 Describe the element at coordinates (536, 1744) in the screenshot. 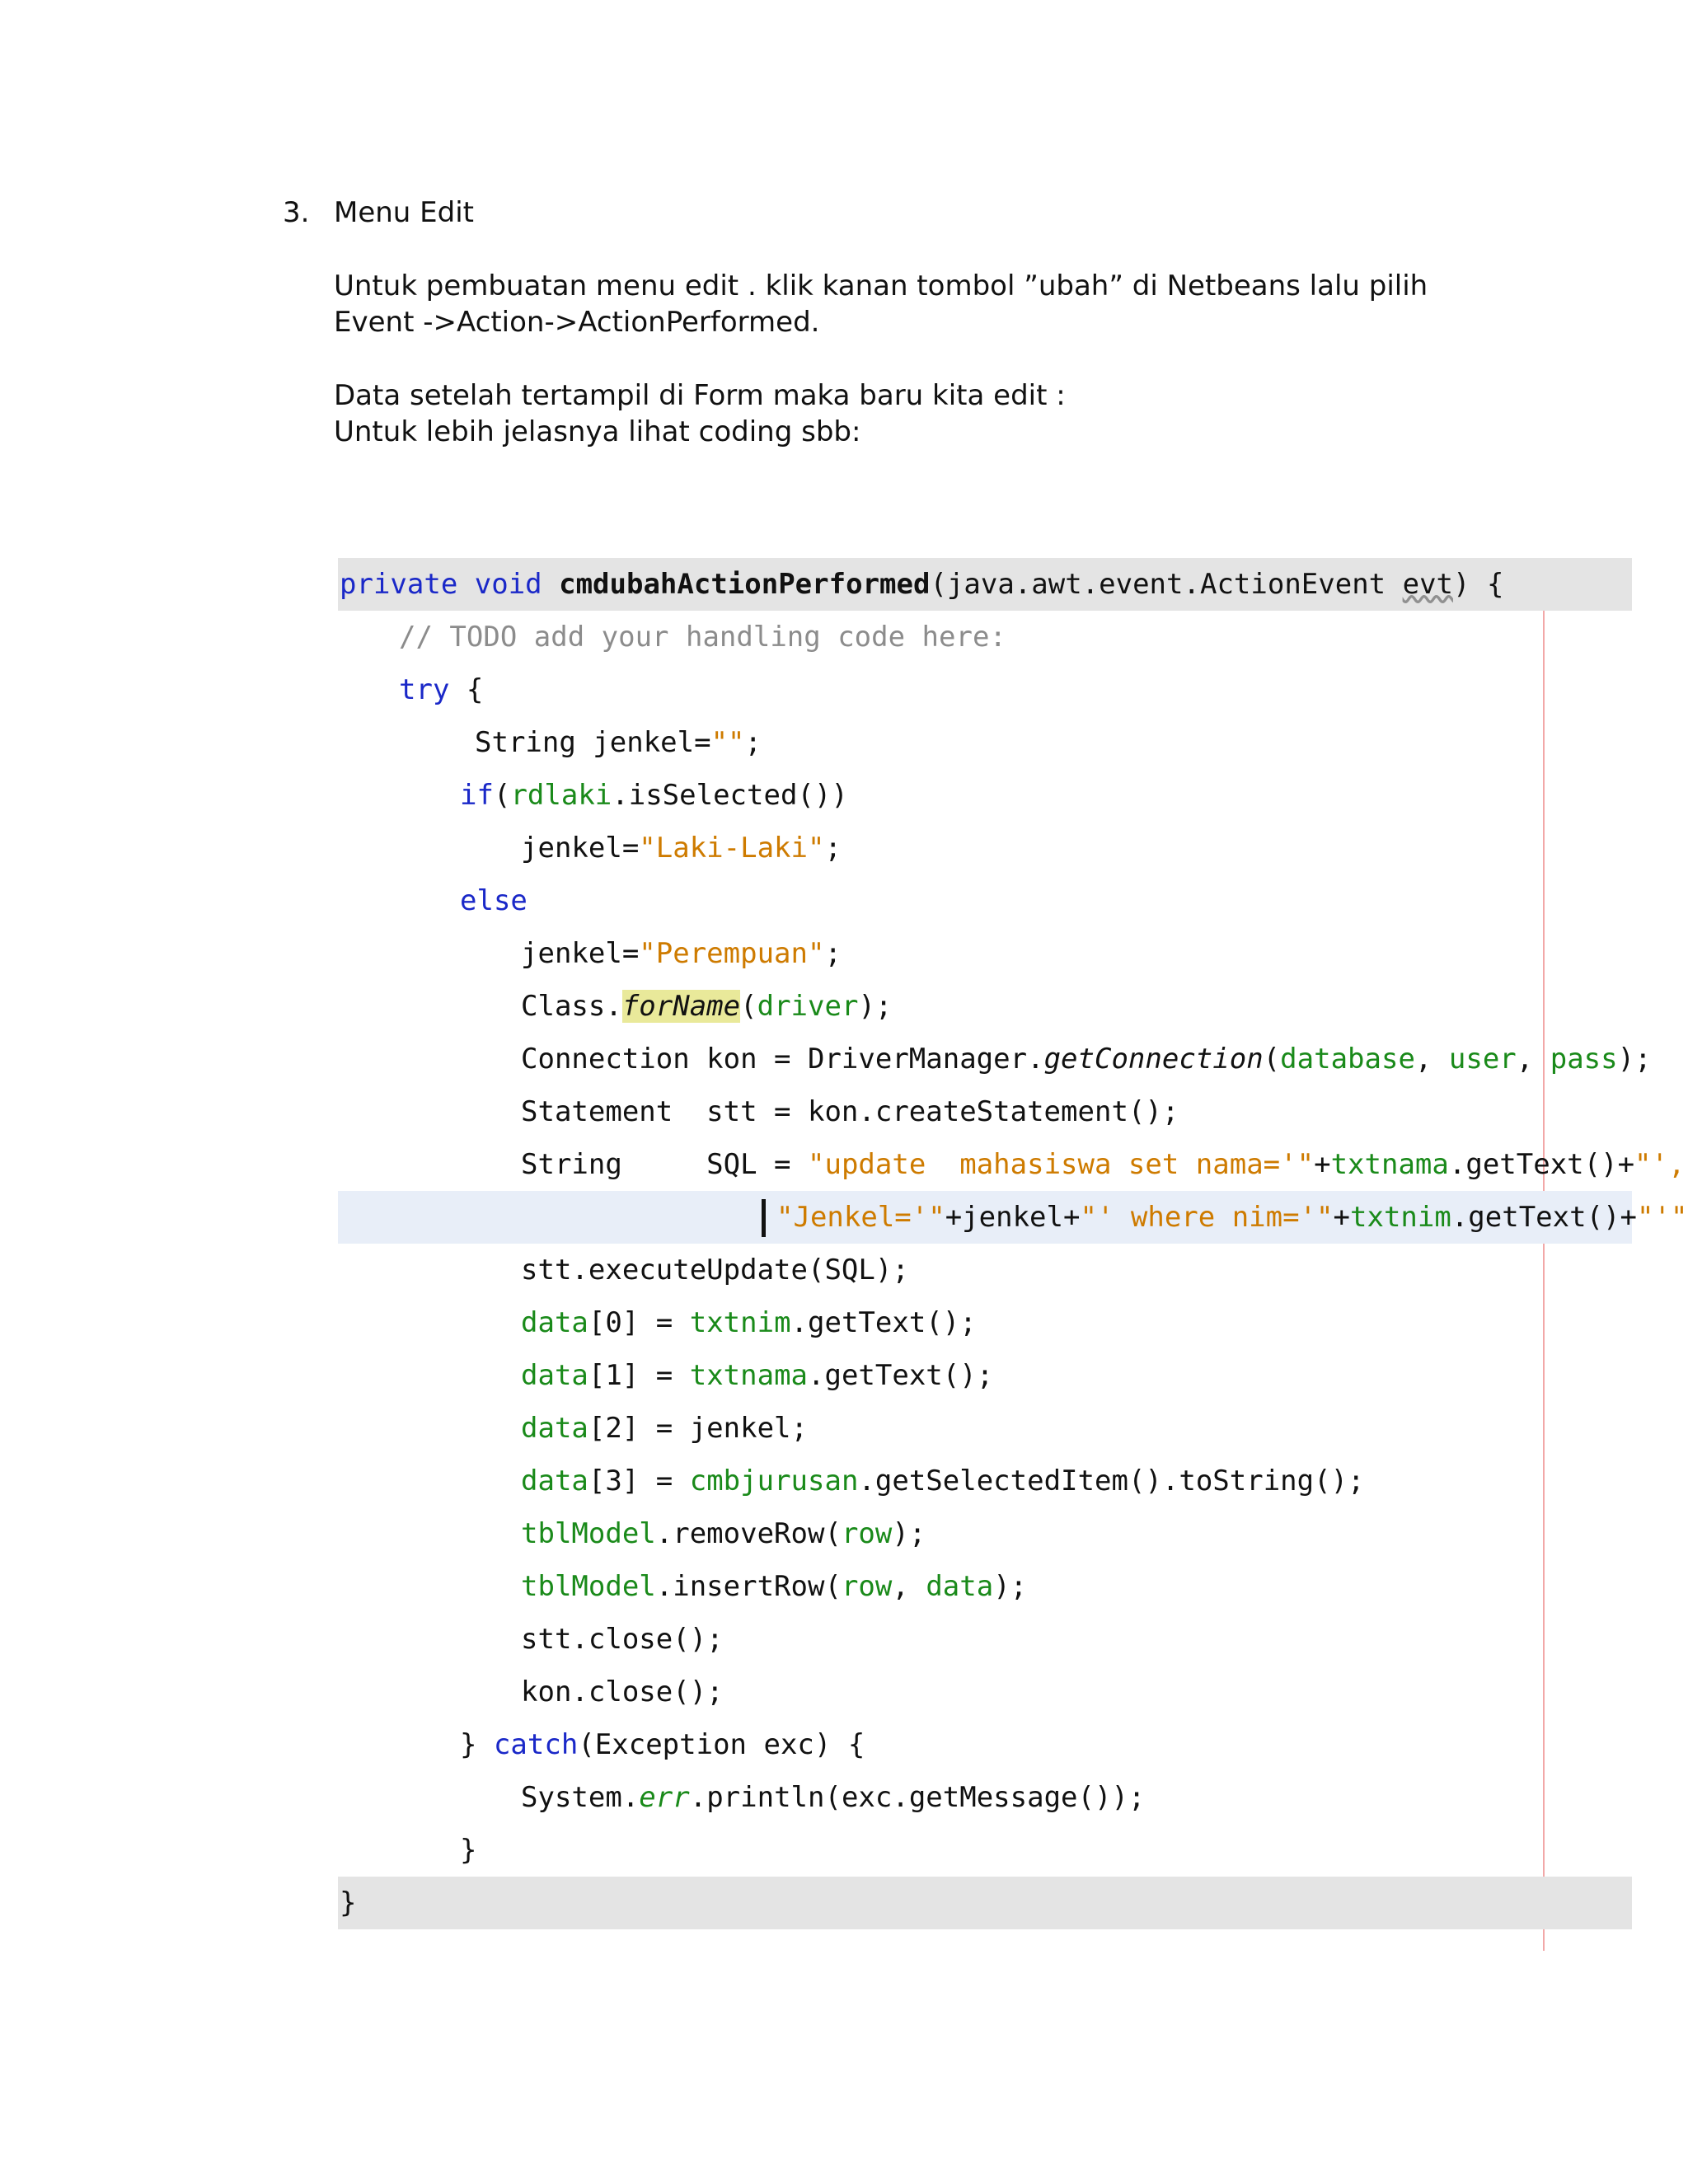

I see `code-token-keyword: catch` at that location.